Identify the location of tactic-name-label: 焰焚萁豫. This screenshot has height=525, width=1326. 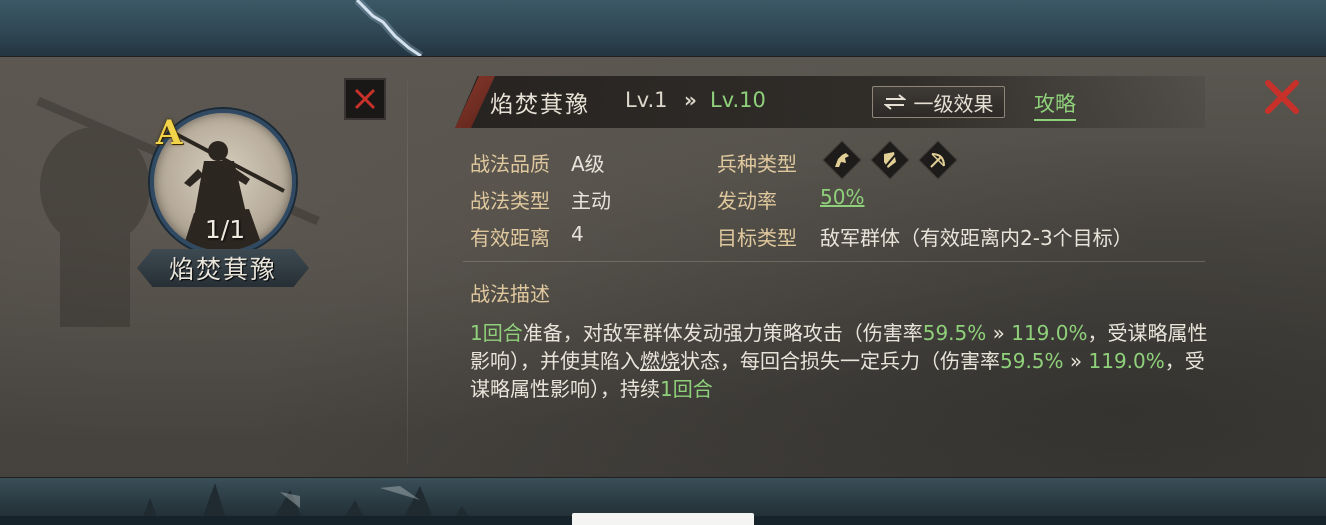
(222, 269).